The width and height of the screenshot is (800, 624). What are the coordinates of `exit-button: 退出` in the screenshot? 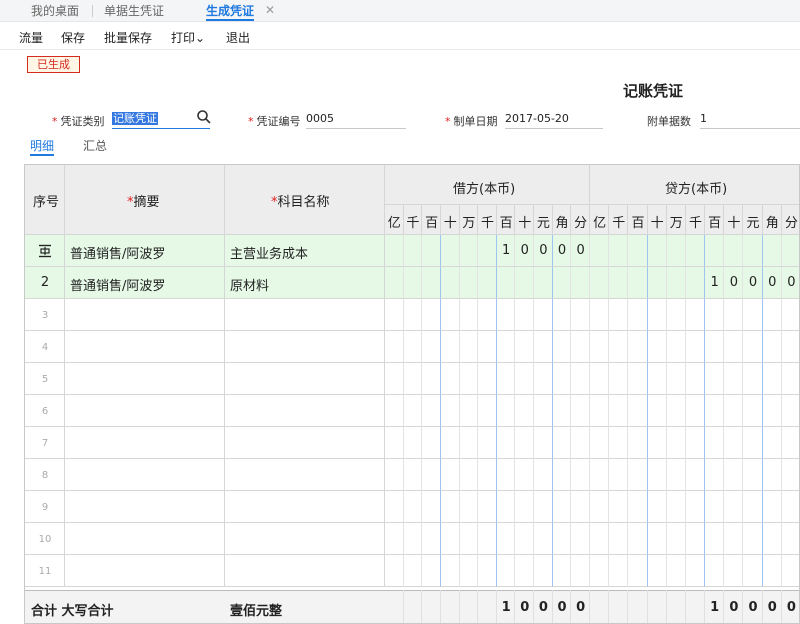 It's located at (238, 37).